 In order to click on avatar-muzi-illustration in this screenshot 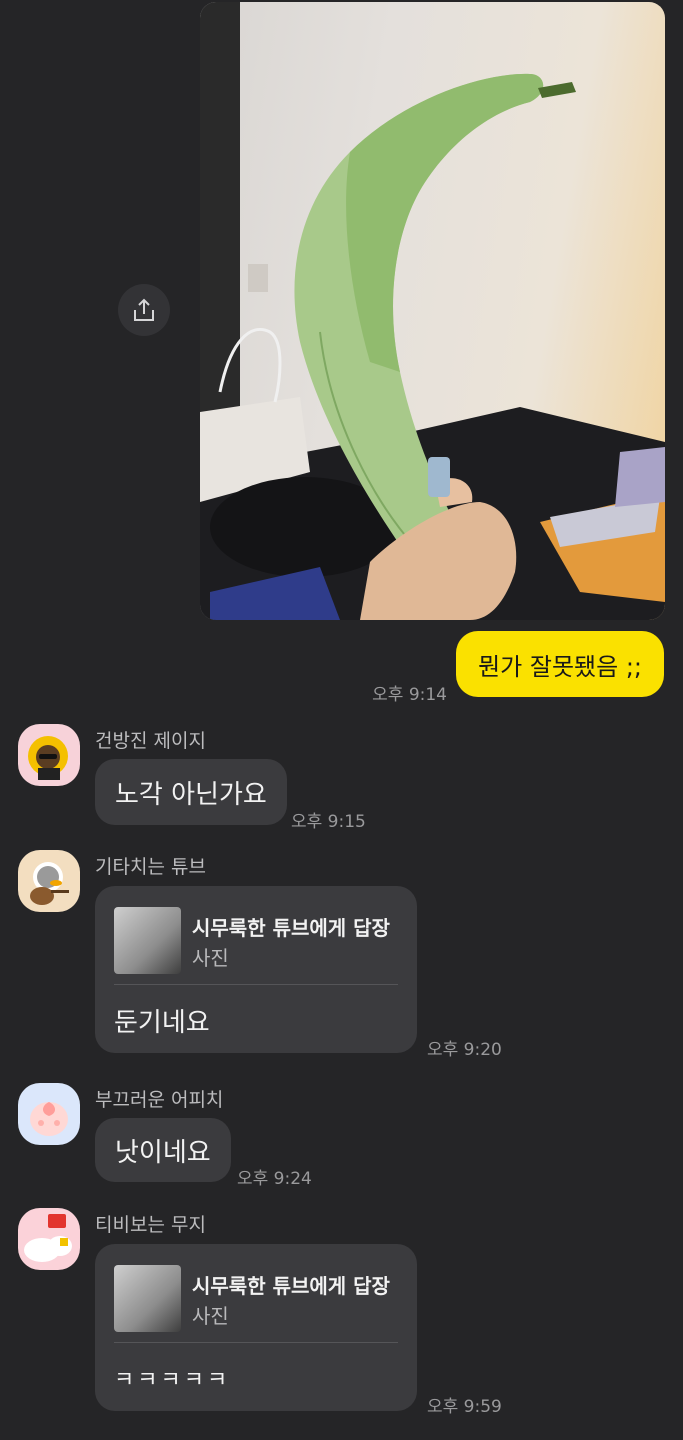, I will do `click(48, 1238)`.